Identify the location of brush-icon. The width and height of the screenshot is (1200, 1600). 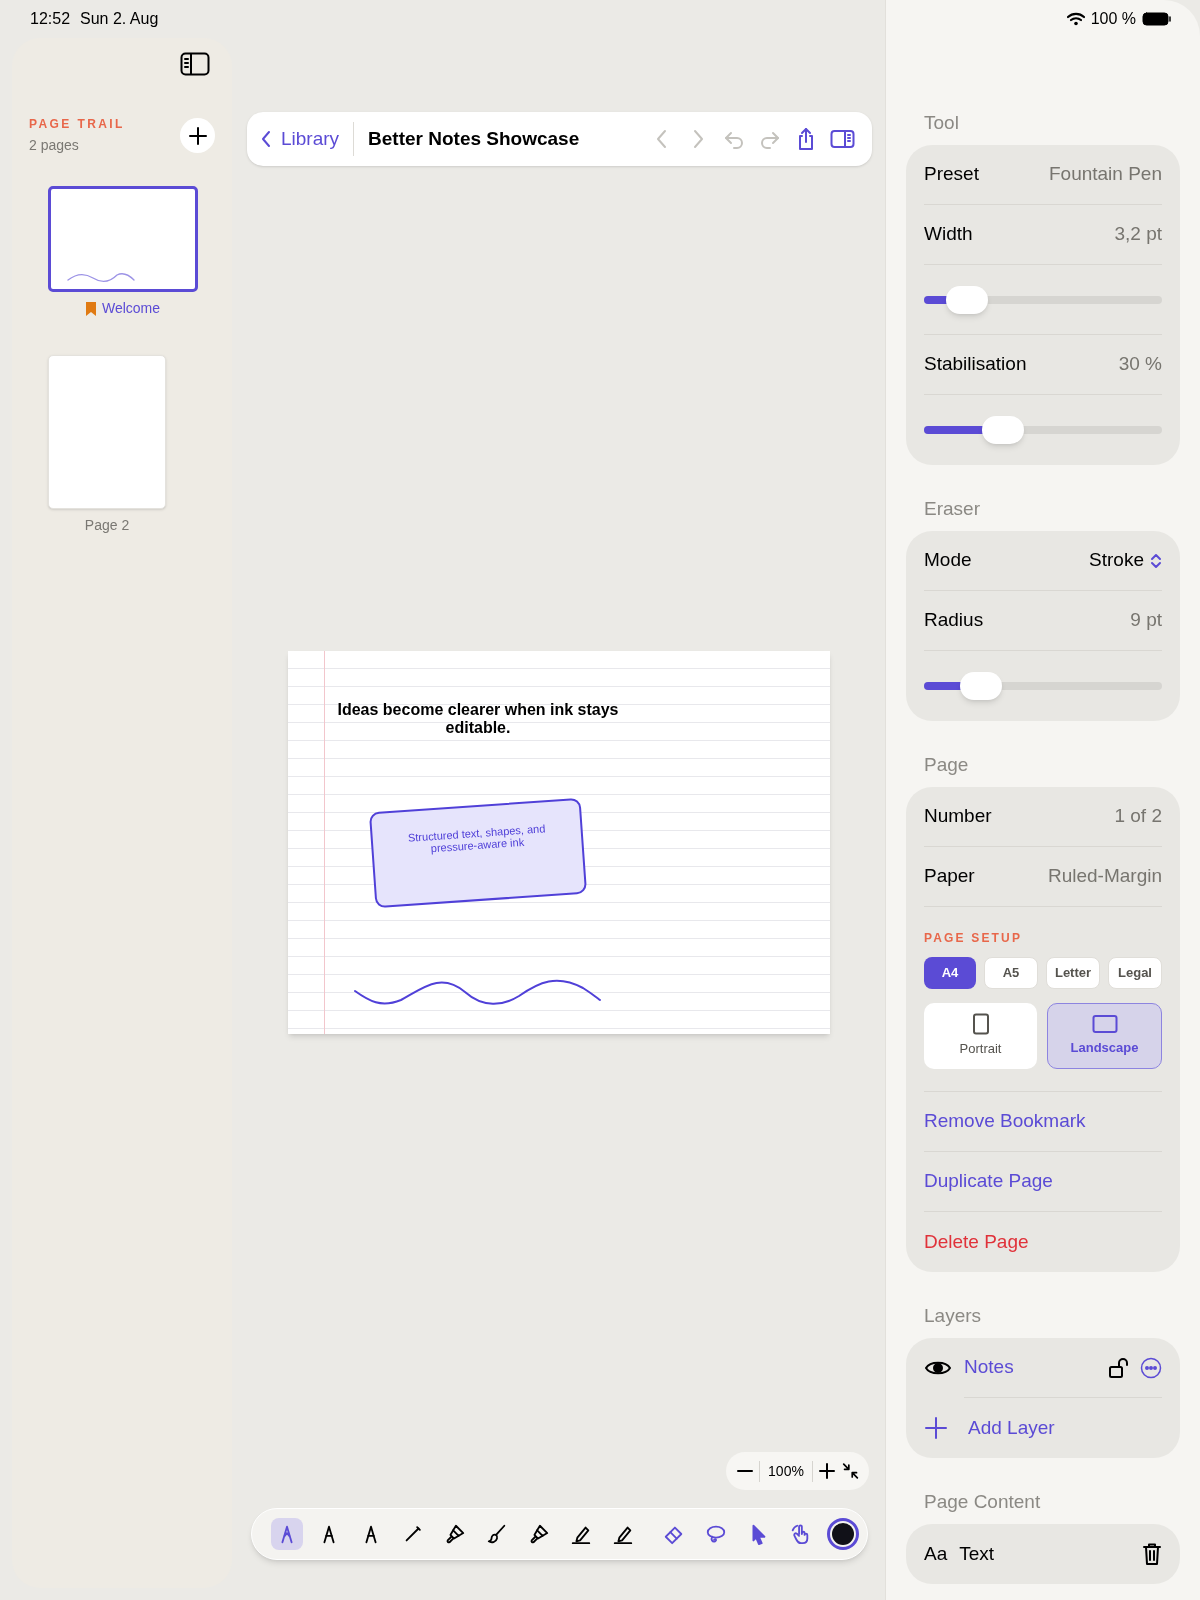
(497, 1534).